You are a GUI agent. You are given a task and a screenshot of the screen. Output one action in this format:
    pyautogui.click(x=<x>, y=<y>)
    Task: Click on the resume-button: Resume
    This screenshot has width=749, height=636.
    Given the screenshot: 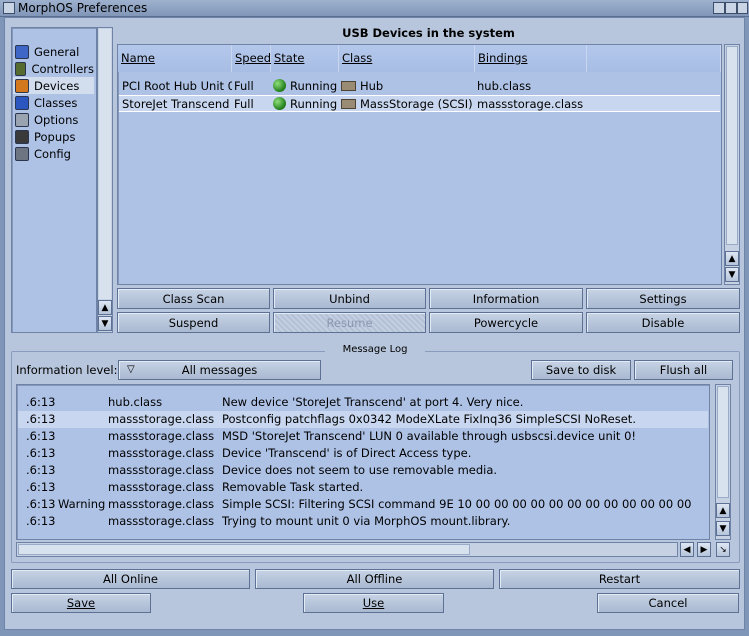 What is the action you would take?
    pyautogui.click(x=349, y=322)
    